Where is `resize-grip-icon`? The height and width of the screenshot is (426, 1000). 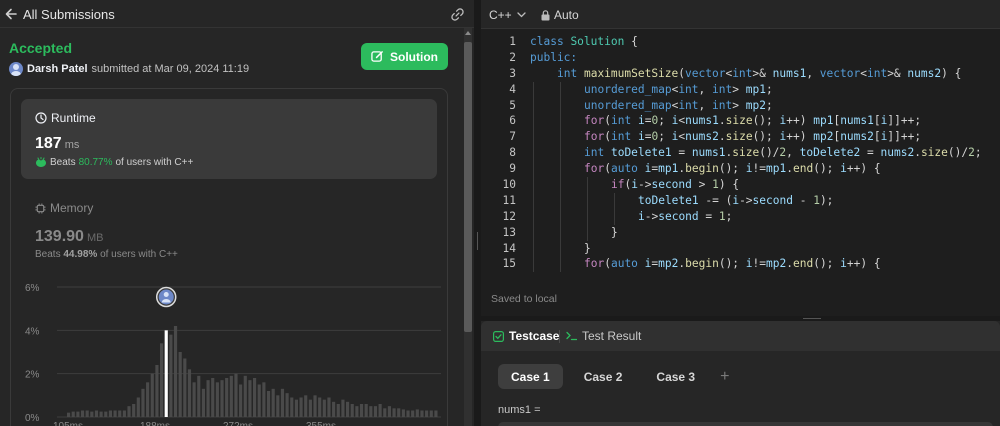 resize-grip-icon is located at coordinates (477, 241).